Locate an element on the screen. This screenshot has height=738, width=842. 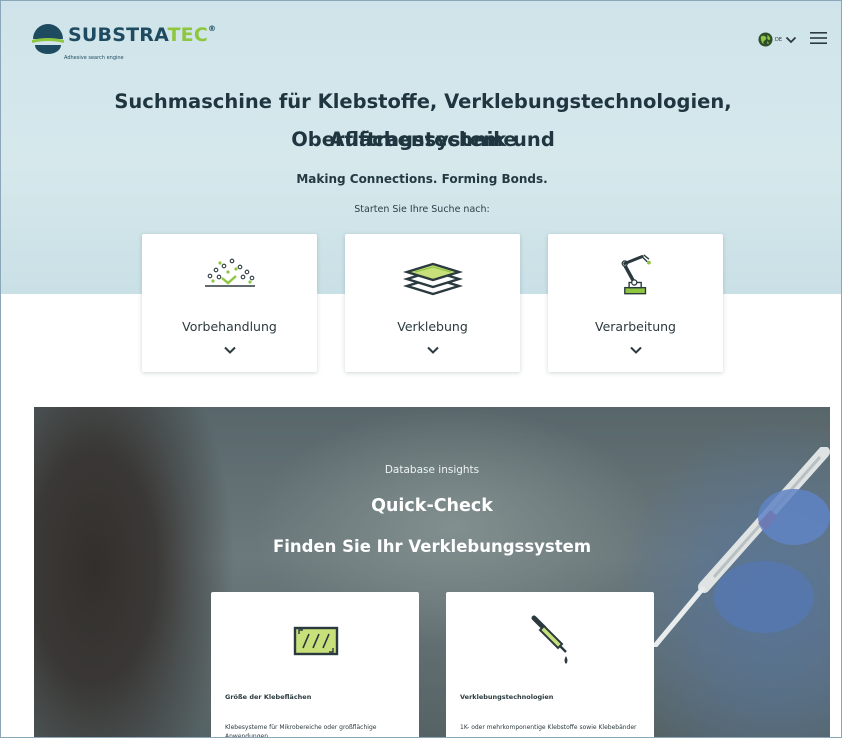
hero-tagline: Making Connections. Forming Bonds. is located at coordinates (422, 179).